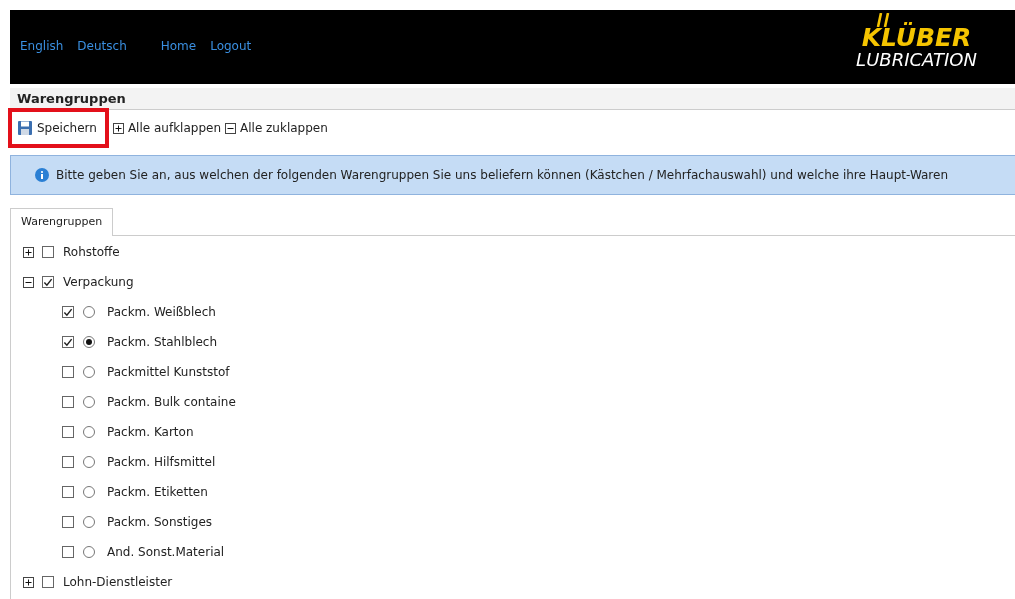 The image size is (1015, 599). I want to click on tab: Warengruppen, so click(62, 222).